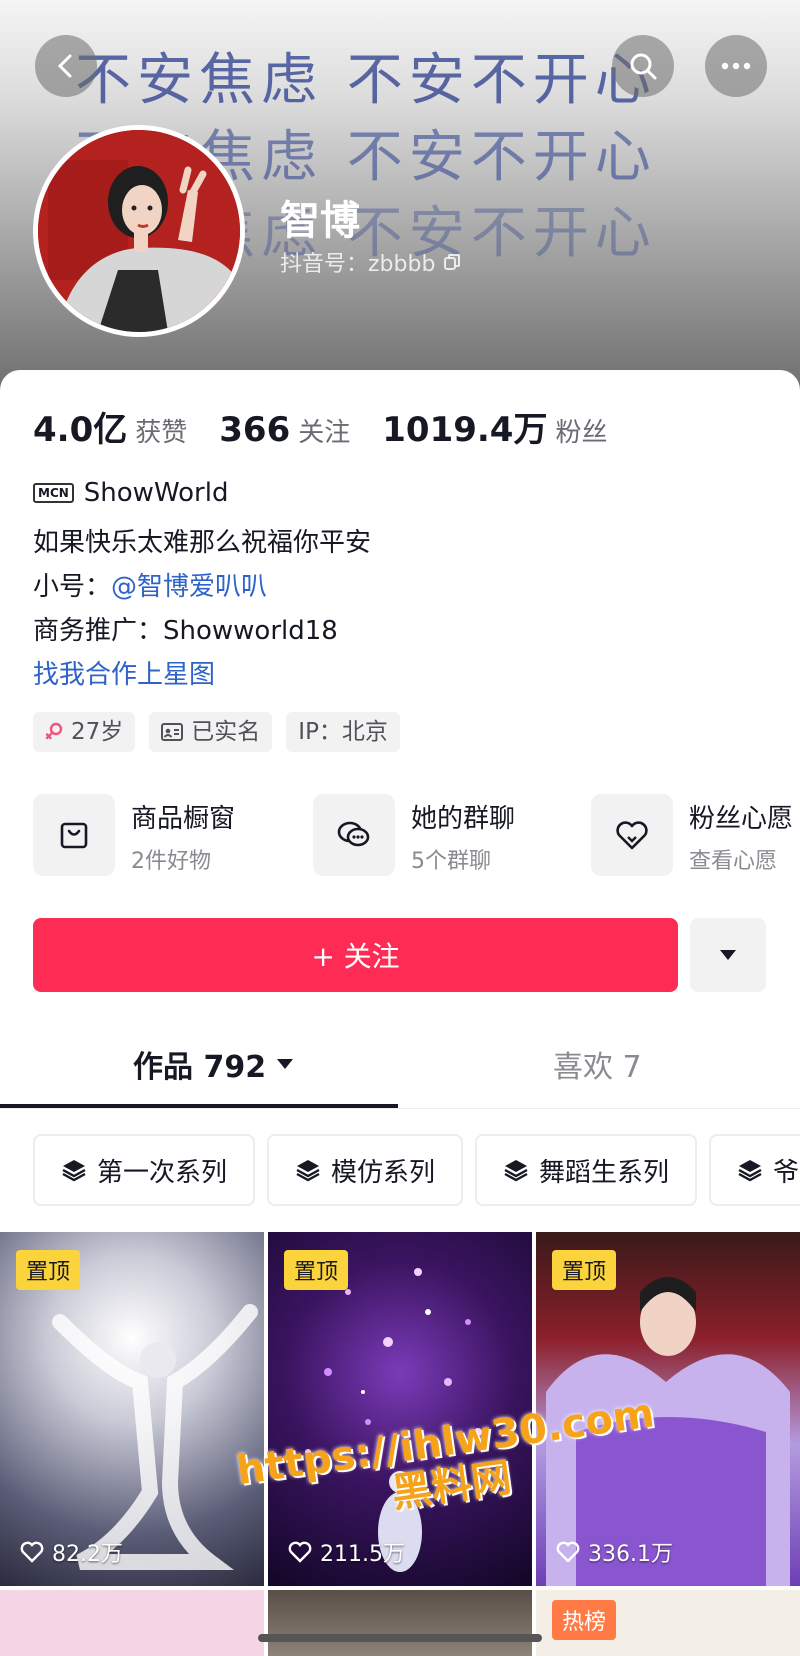 The image size is (800, 1656). Describe the element at coordinates (72, 587) in the screenshot. I see `alt-account-label: 小号：` at that location.